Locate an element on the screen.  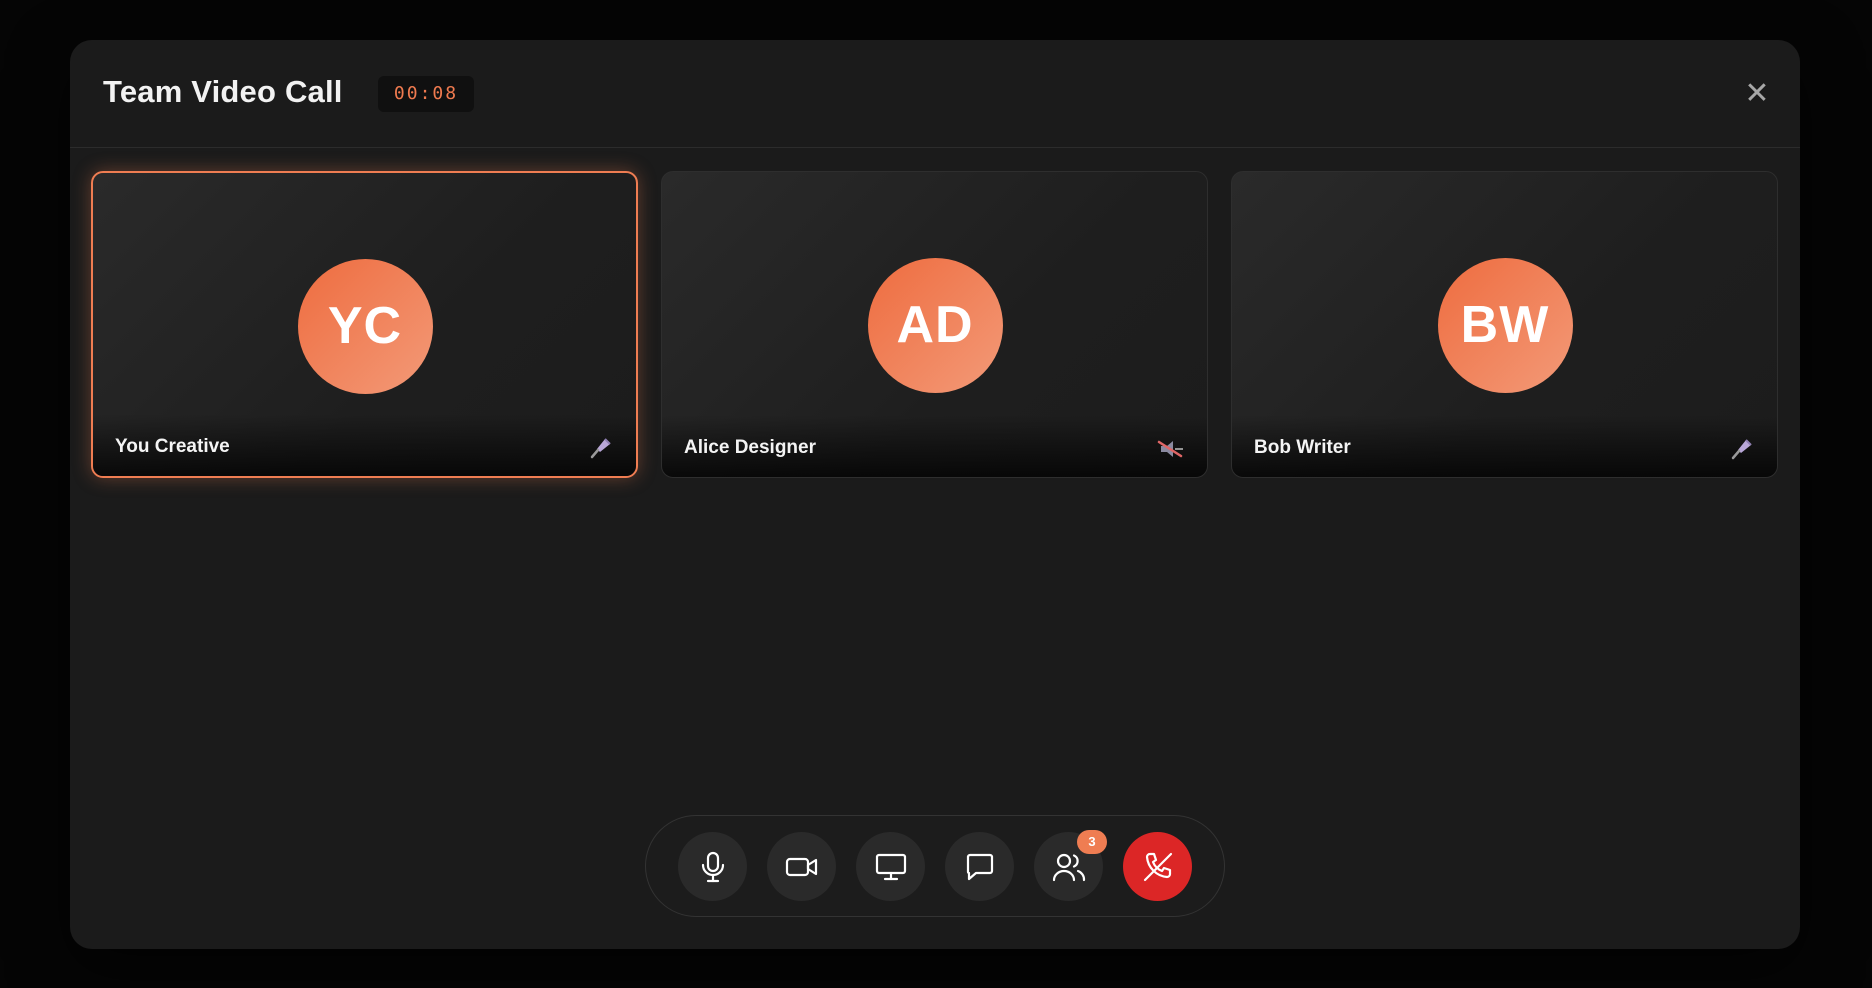
toggle-microphone-button is located at coordinates (712, 866).